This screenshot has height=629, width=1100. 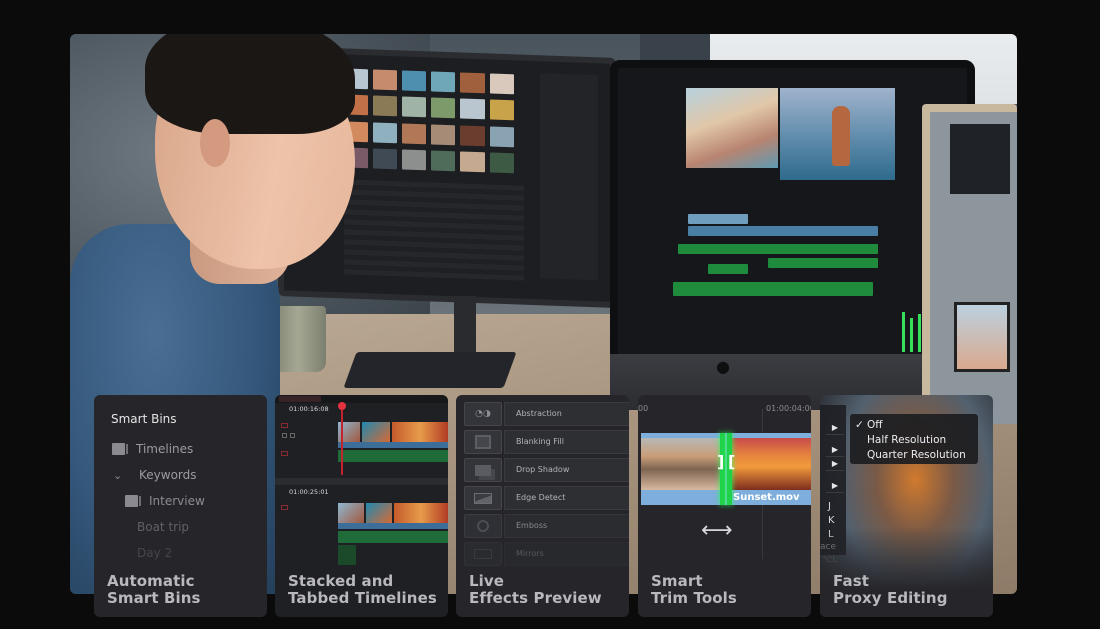 I want to click on menu-item-half-resolution: Half Resolution, so click(x=916, y=440).